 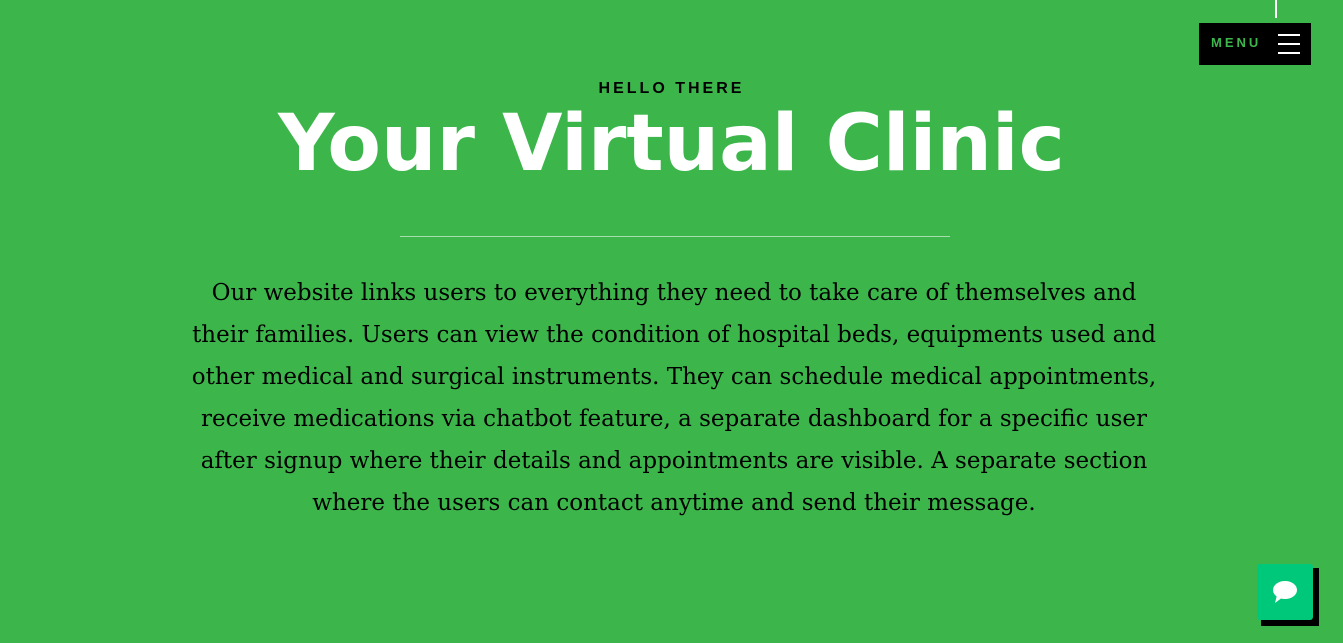 I want to click on chat-bubble-icon, so click(x=1285, y=592).